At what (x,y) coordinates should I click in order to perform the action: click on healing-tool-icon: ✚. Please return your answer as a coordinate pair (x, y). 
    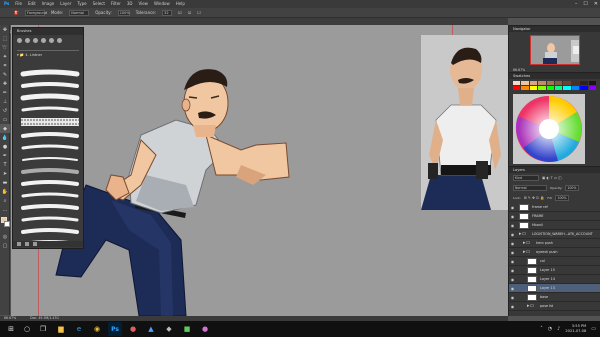
    Looking at the image, I should click on (5, 83).